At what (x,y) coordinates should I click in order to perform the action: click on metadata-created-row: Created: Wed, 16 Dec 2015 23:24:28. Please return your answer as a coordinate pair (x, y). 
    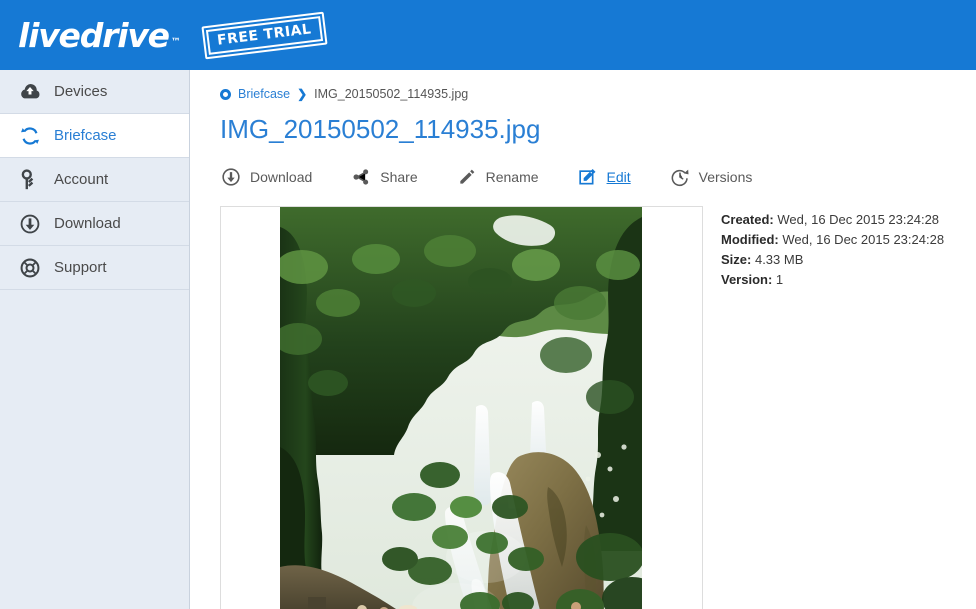
    Looking at the image, I should click on (832, 220).